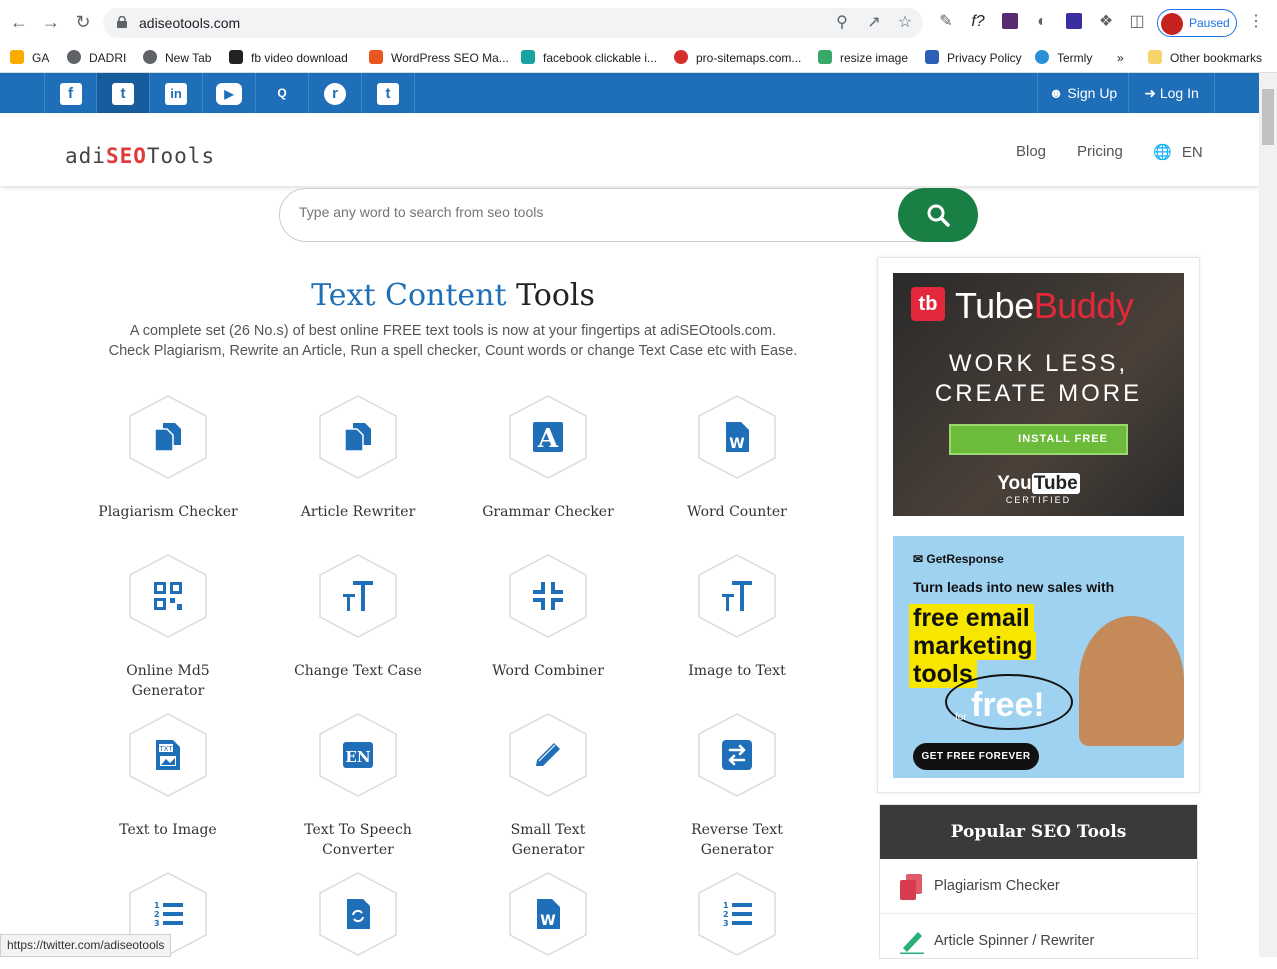 Image resolution: width=1277 pixels, height=969 pixels. What do you see at coordinates (177, 58) in the screenshot?
I see `bookmark-new-tab: New Tab` at bounding box center [177, 58].